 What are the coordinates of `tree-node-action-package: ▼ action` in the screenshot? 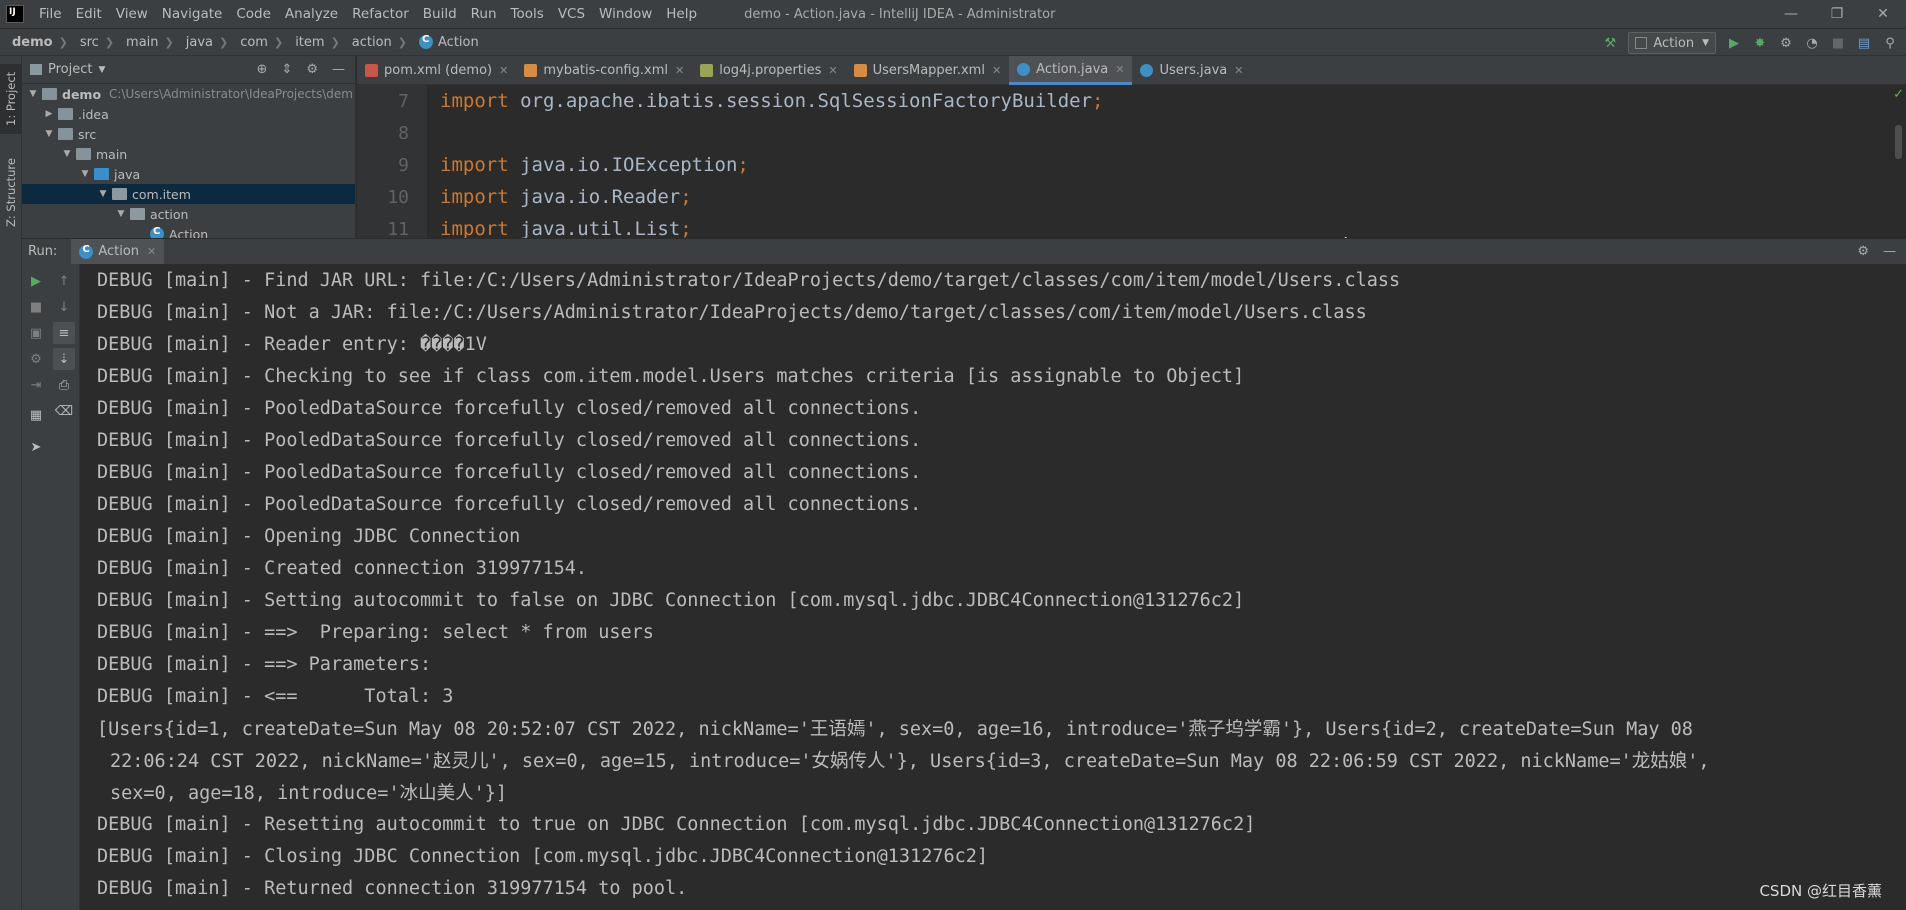 It's located at (188, 214).